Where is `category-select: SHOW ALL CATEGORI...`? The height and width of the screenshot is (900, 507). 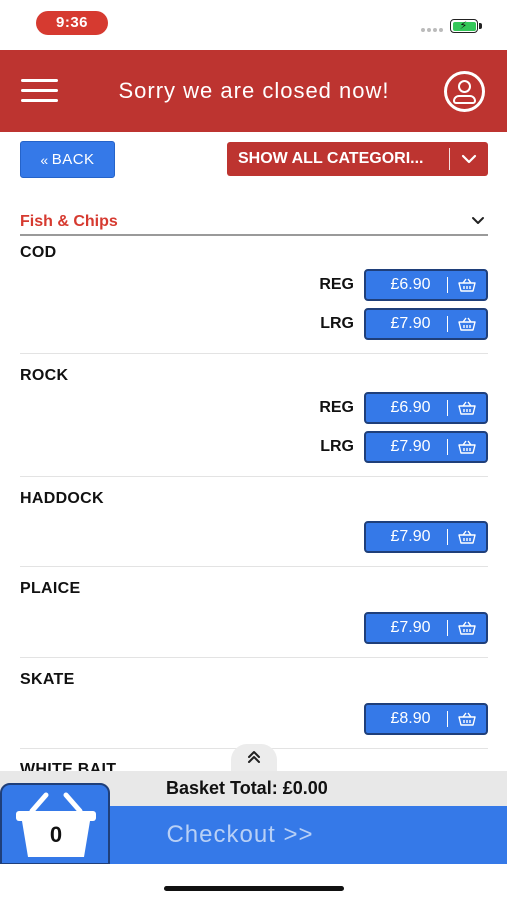 category-select: SHOW ALL CATEGORI... is located at coordinates (357, 159).